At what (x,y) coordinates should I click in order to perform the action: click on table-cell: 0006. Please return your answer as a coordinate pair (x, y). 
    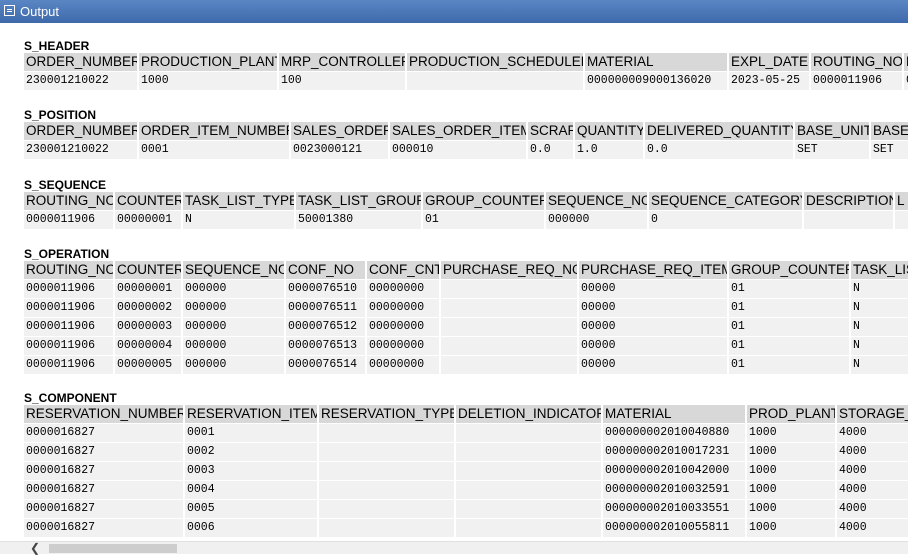
    Looking at the image, I should click on (251, 528).